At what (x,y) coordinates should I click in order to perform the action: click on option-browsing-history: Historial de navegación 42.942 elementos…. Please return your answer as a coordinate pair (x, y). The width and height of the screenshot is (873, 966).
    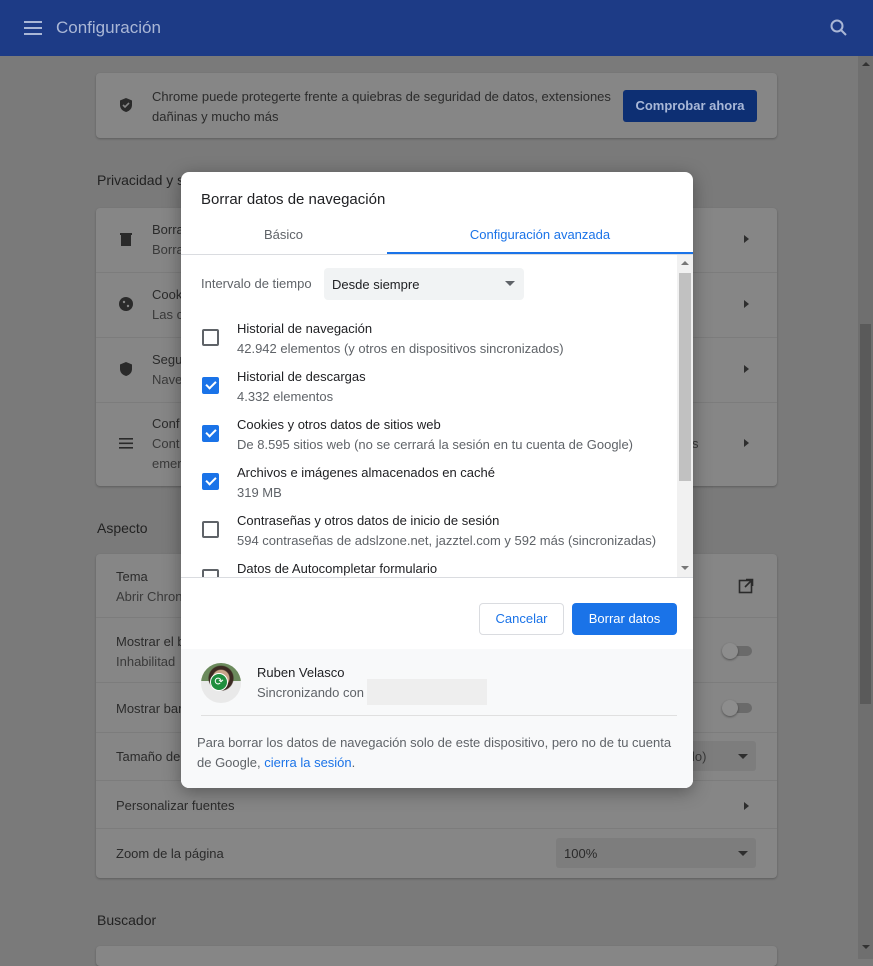
    Looking at the image, I should click on (428, 340).